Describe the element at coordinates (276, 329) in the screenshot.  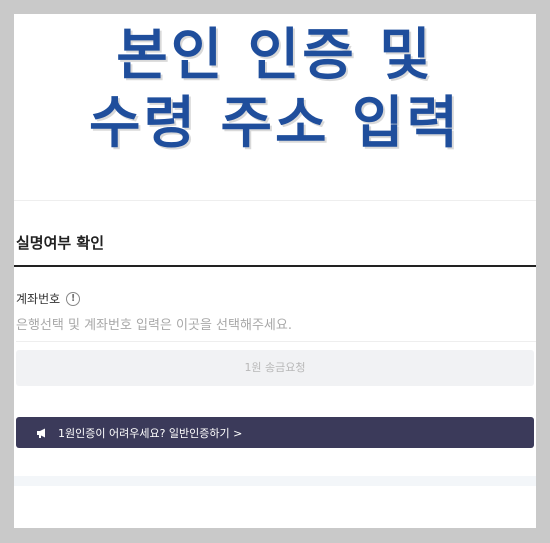
I see `account-select-field: 은행선택 및 계좌번호 입력은 이곳을 선택해주세요.` at that location.